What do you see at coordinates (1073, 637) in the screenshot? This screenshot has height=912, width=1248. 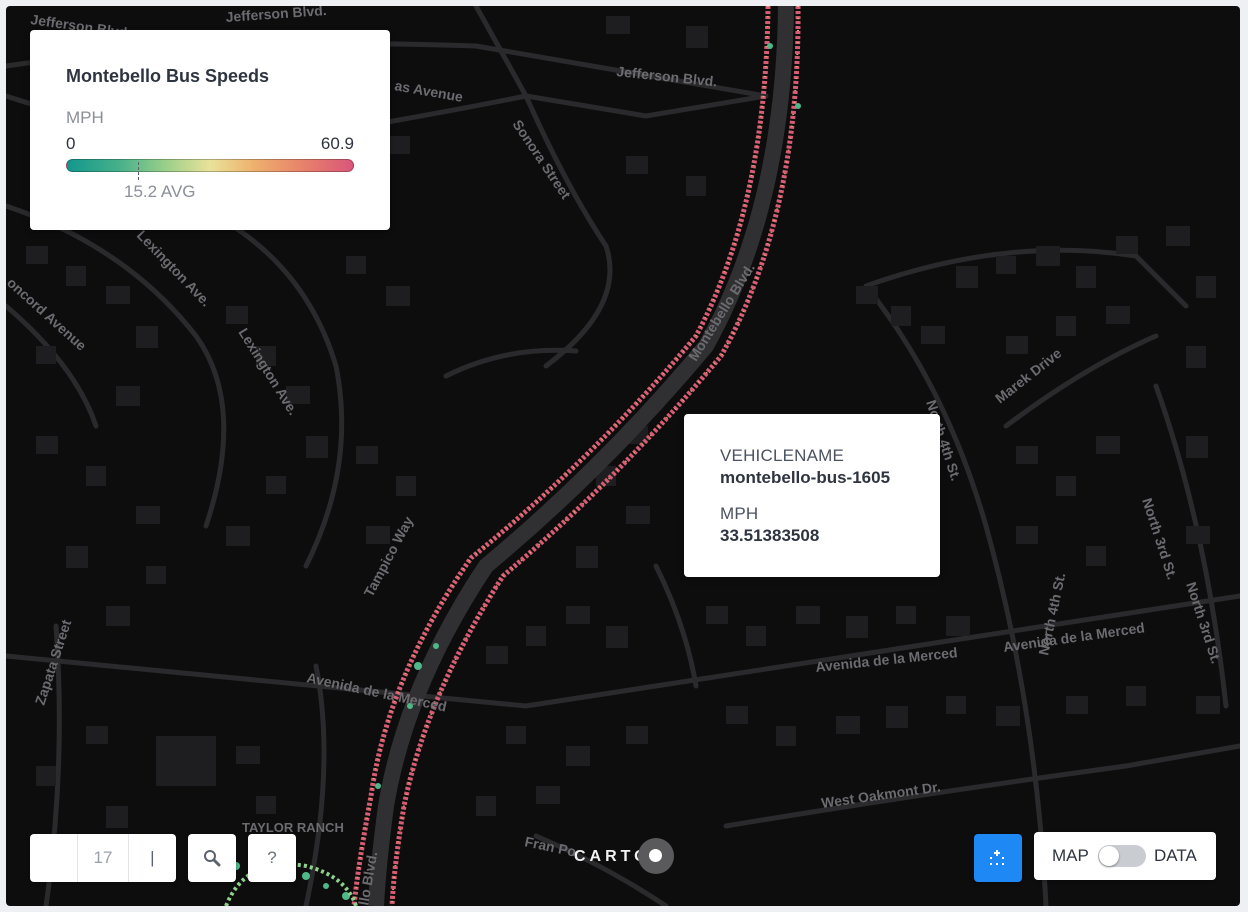 I see `street-label: Avenida de la Merced` at bounding box center [1073, 637].